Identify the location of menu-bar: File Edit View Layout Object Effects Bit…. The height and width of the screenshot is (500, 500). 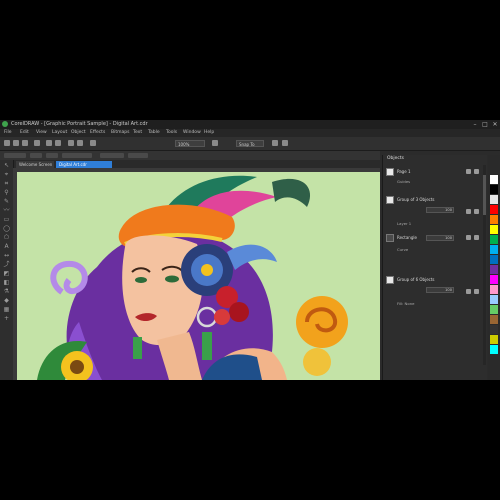
(250, 133).